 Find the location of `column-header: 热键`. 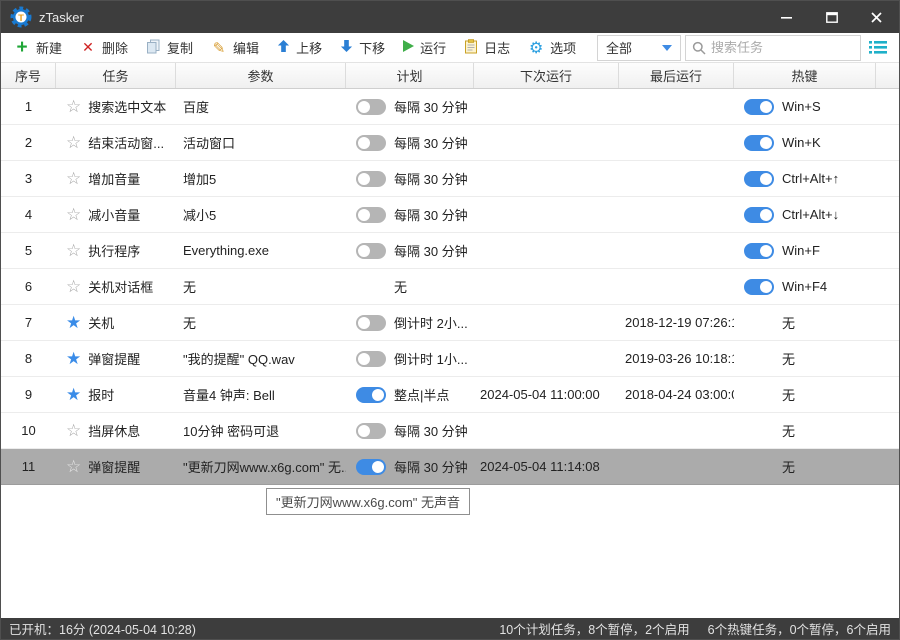

column-header: 热键 is located at coordinates (805, 75).